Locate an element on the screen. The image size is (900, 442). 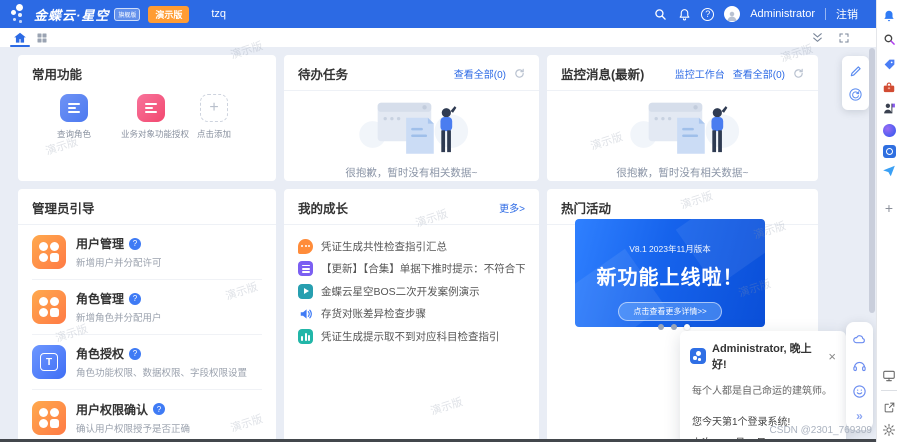
edition-badge: 旗舰版 is located at coordinates (127, 14).